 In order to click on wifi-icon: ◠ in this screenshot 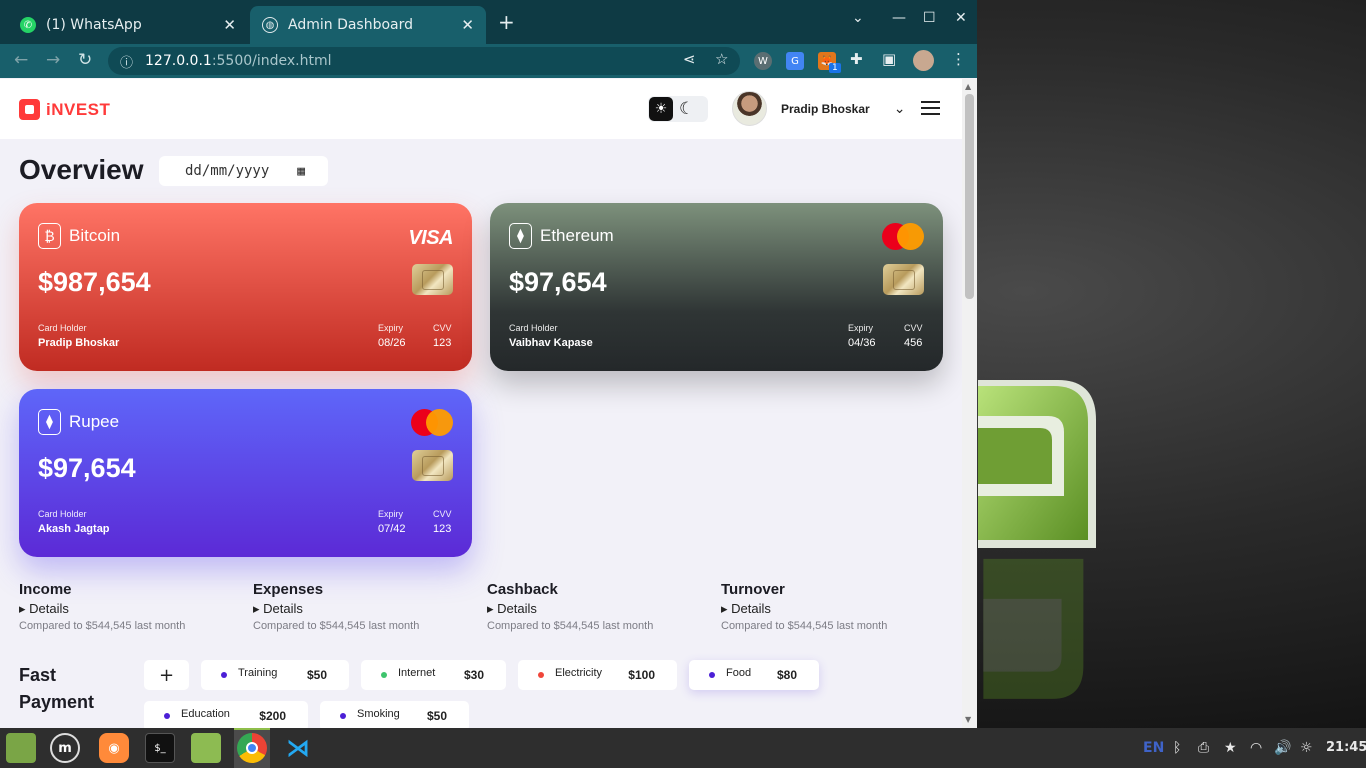, I will do `click(1256, 748)`.